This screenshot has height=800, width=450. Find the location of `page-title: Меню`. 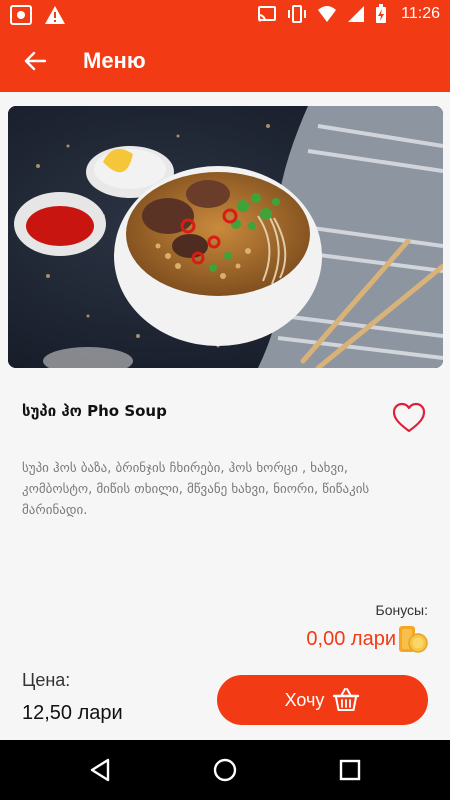

page-title: Меню is located at coordinates (114, 60).